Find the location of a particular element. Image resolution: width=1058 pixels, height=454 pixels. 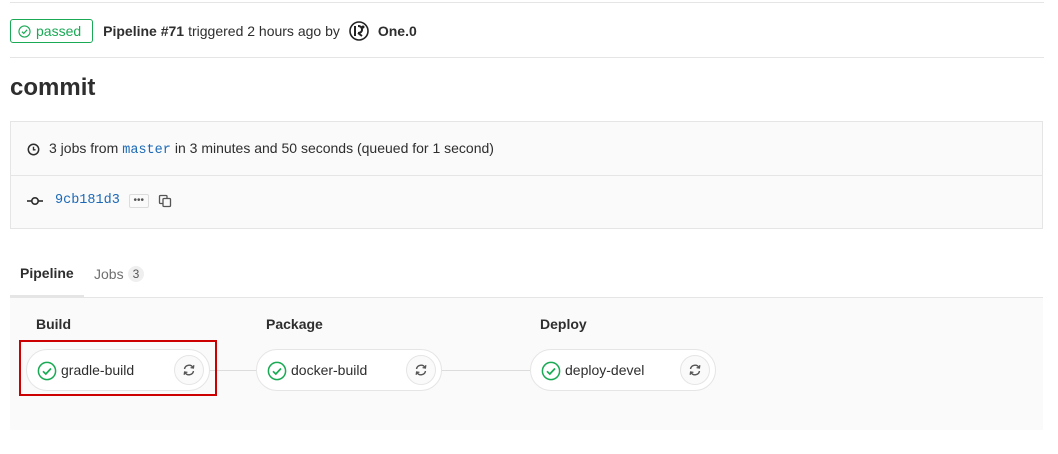

info-divider is located at coordinates (526, 175).